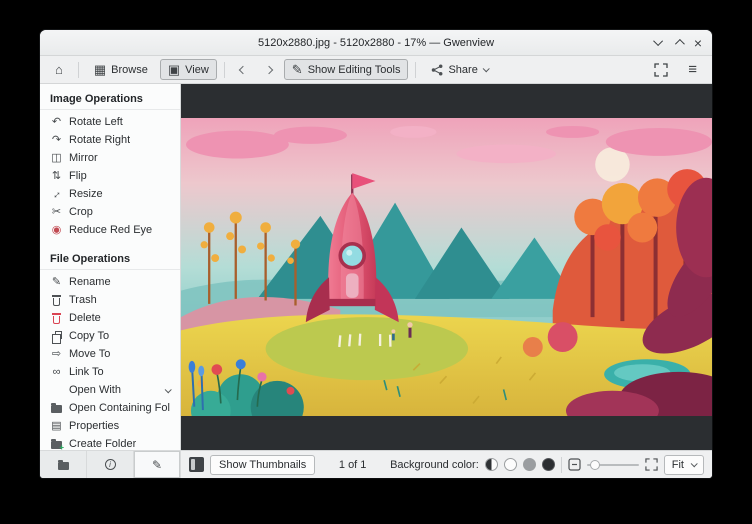 This screenshot has height=524, width=752. I want to click on sidebar-item-move-to: ⇨ Move To, so click(110, 354).